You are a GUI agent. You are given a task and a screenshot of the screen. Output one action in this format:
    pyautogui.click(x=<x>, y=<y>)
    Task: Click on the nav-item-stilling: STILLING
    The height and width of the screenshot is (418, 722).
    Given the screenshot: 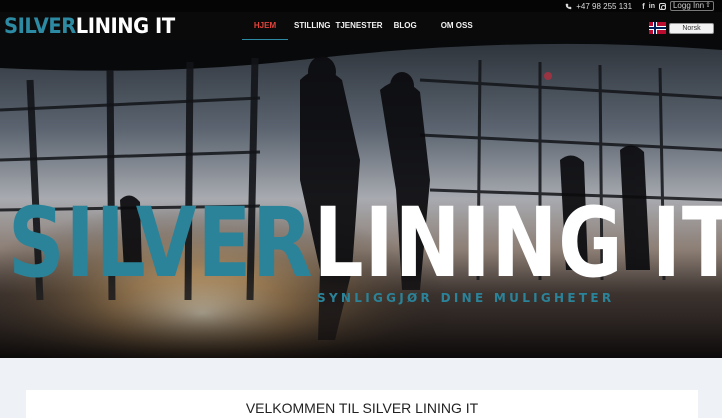 What is the action you would take?
    pyautogui.click(x=312, y=26)
    